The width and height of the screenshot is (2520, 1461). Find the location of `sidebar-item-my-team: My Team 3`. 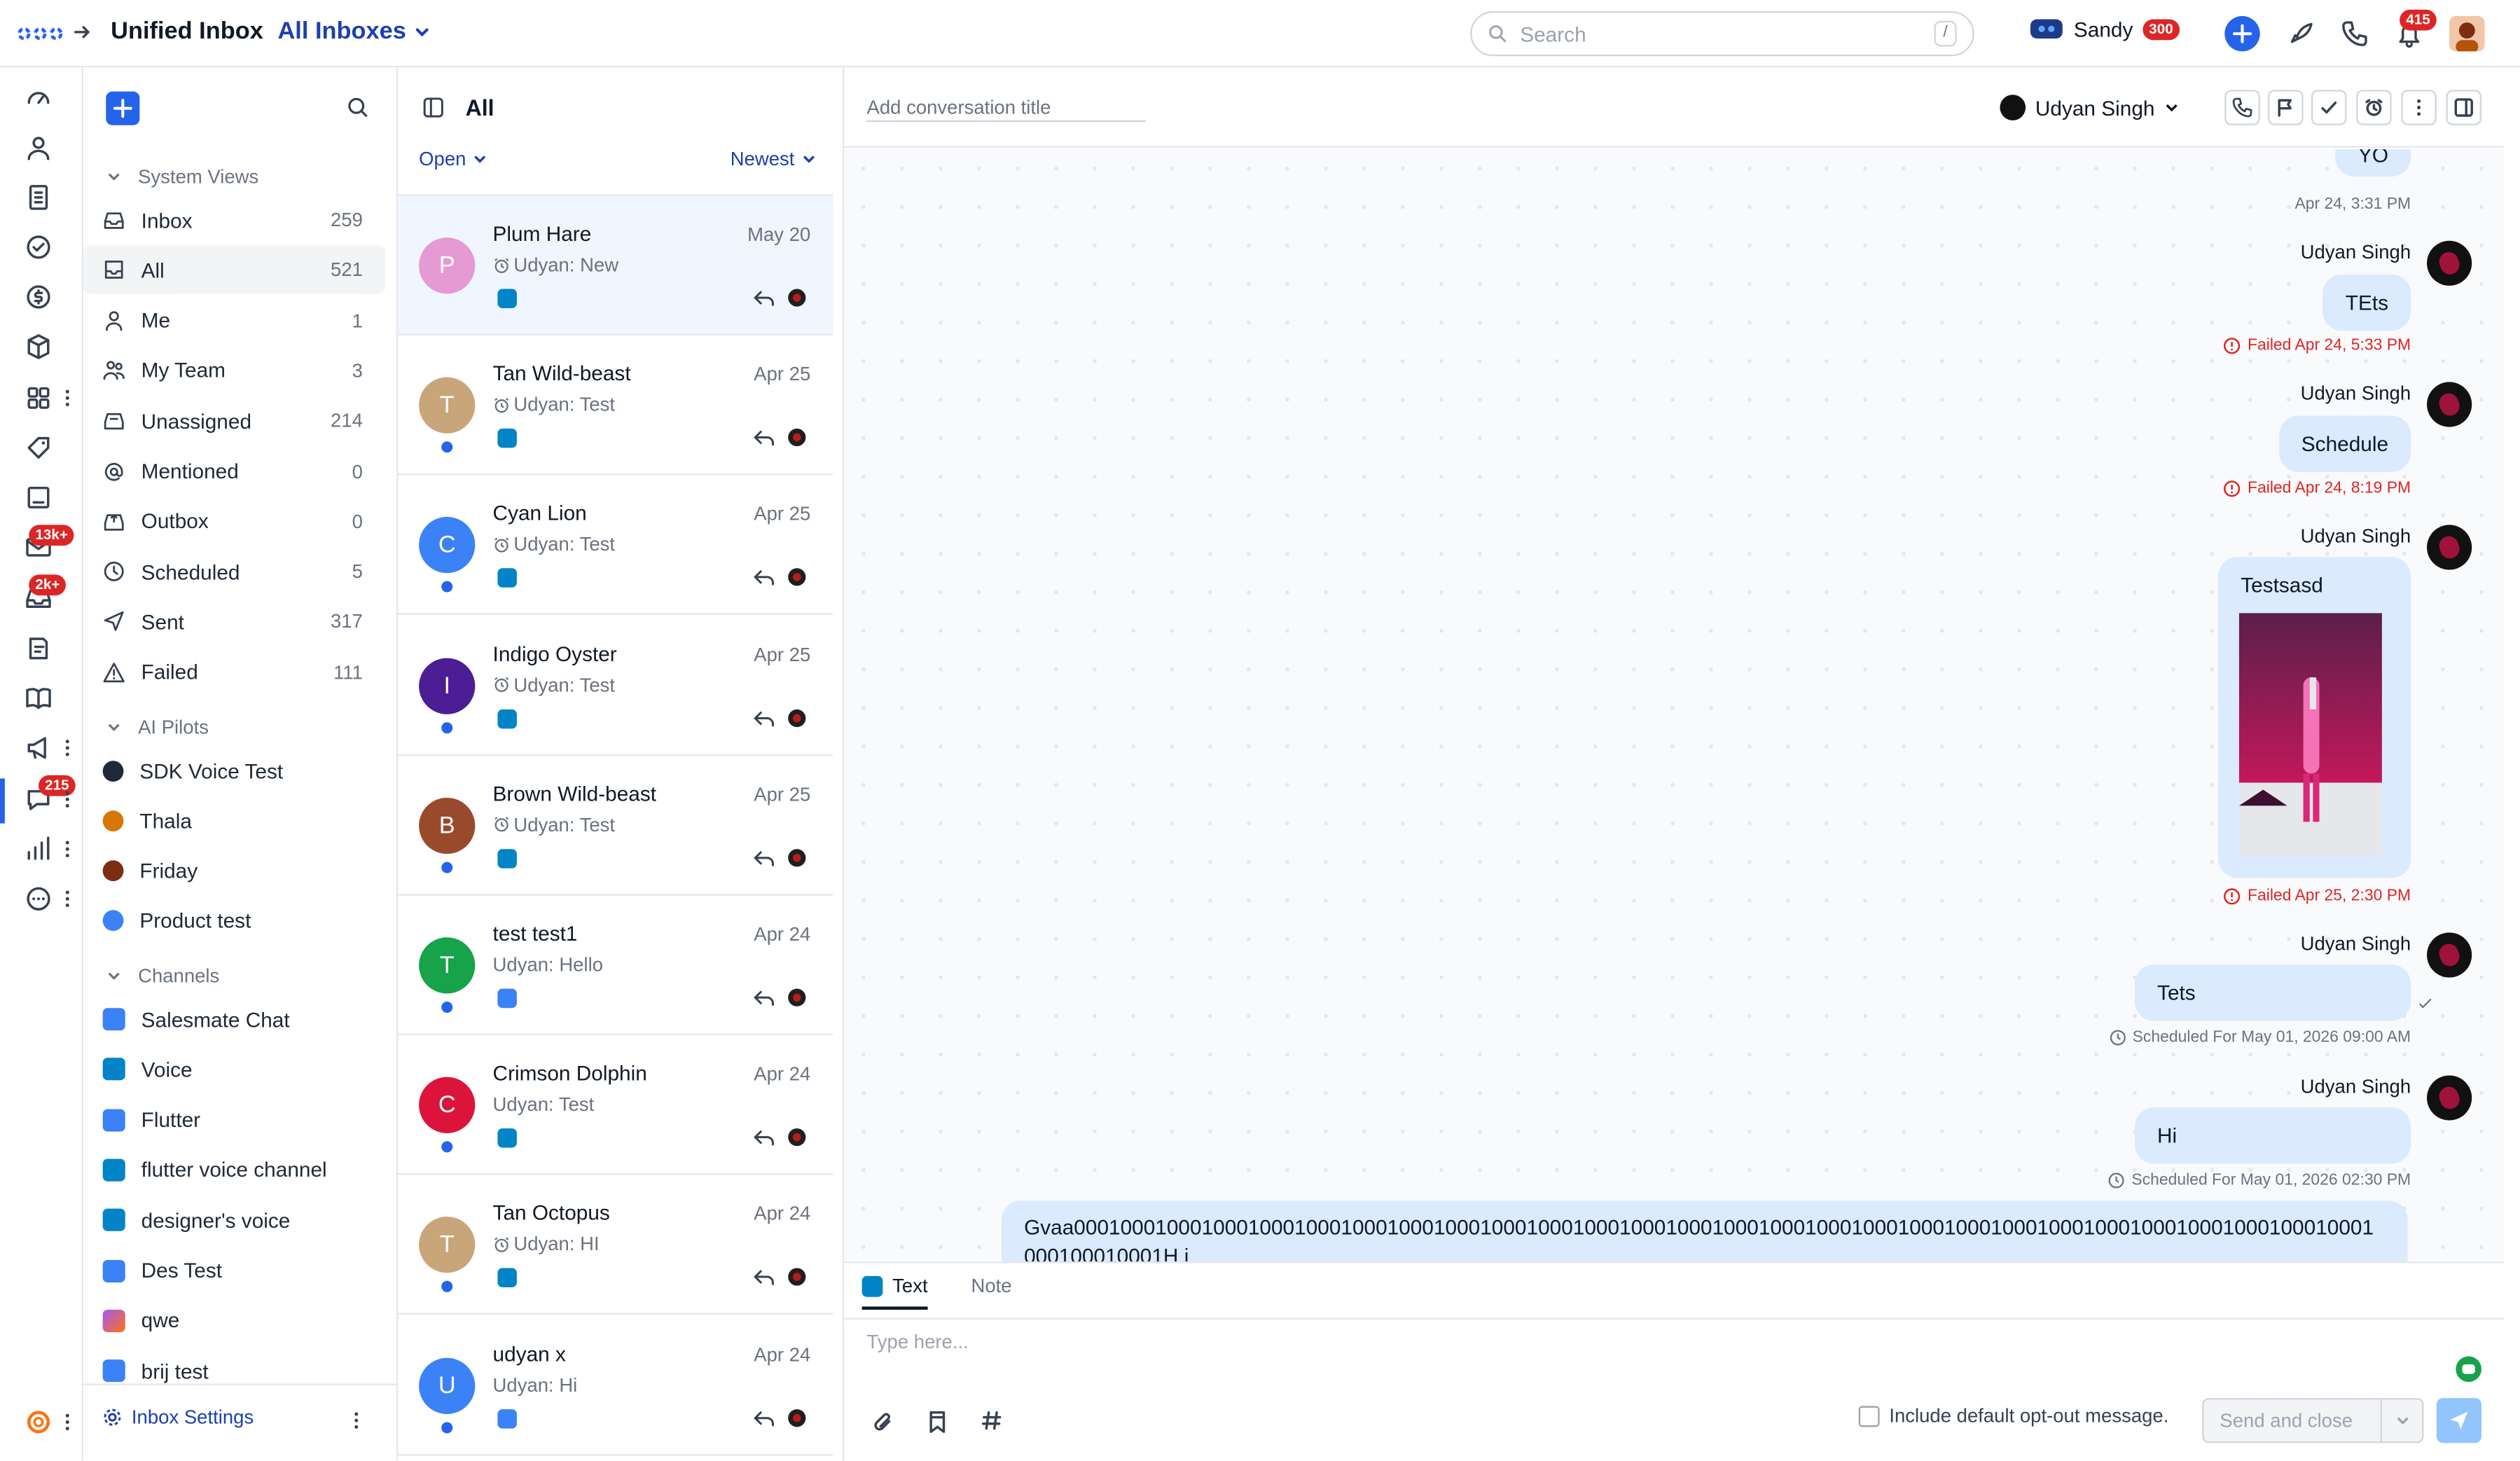

sidebar-item-my-team: My Team 3 is located at coordinates (234, 371).